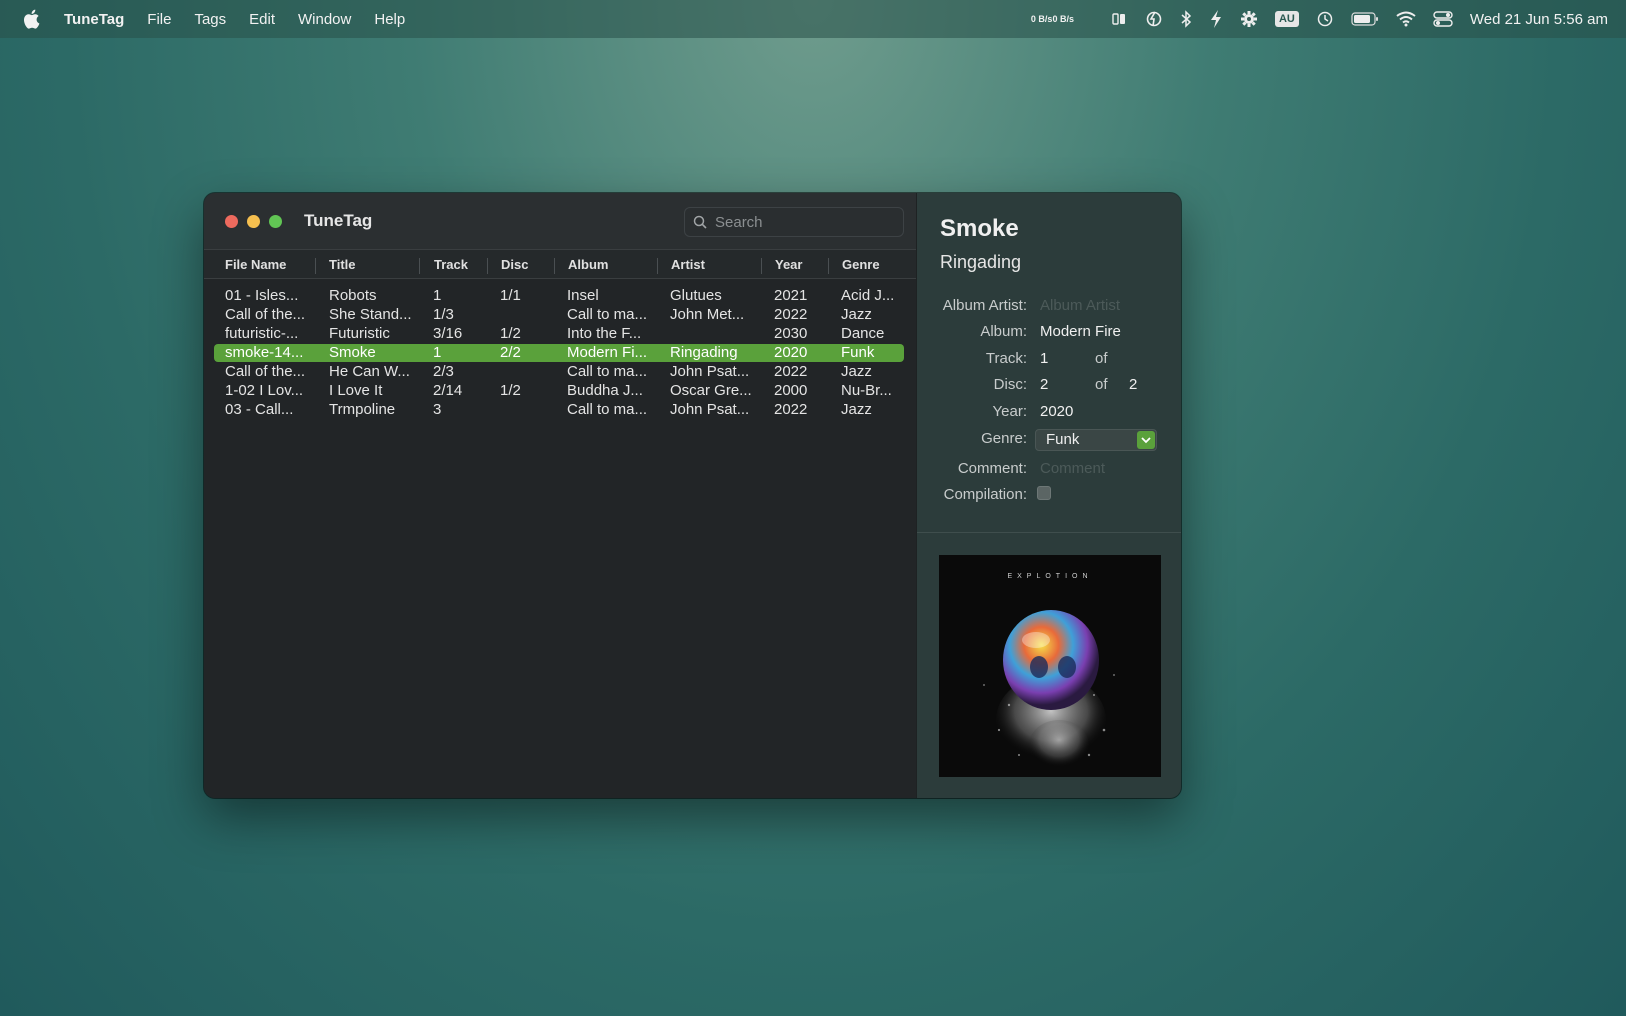 The height and width of the screenshot is (1016, 1626). What do you see at coordinates (1056, 411) in the screenshot?
I see `year-field: 2020` at bounding box center [1056, 411].